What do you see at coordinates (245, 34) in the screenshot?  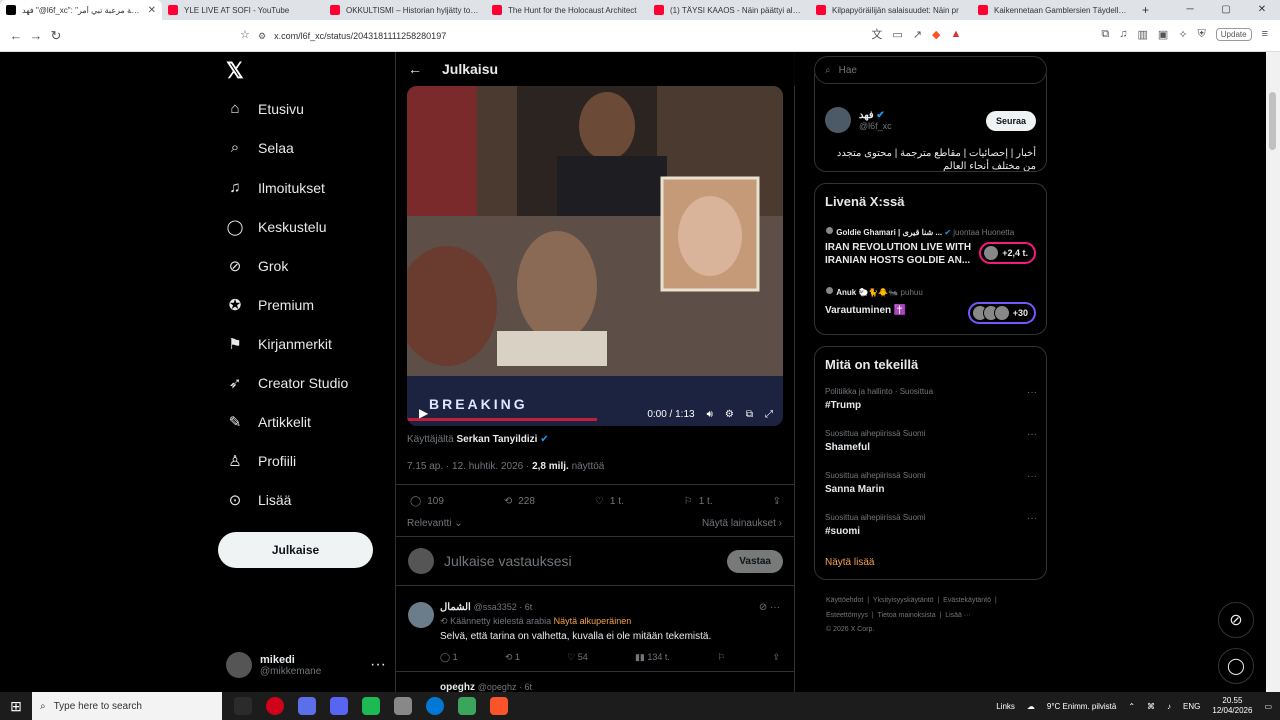 I see `bookmark-page-icon: ☆` at bounding box center [245, 34].